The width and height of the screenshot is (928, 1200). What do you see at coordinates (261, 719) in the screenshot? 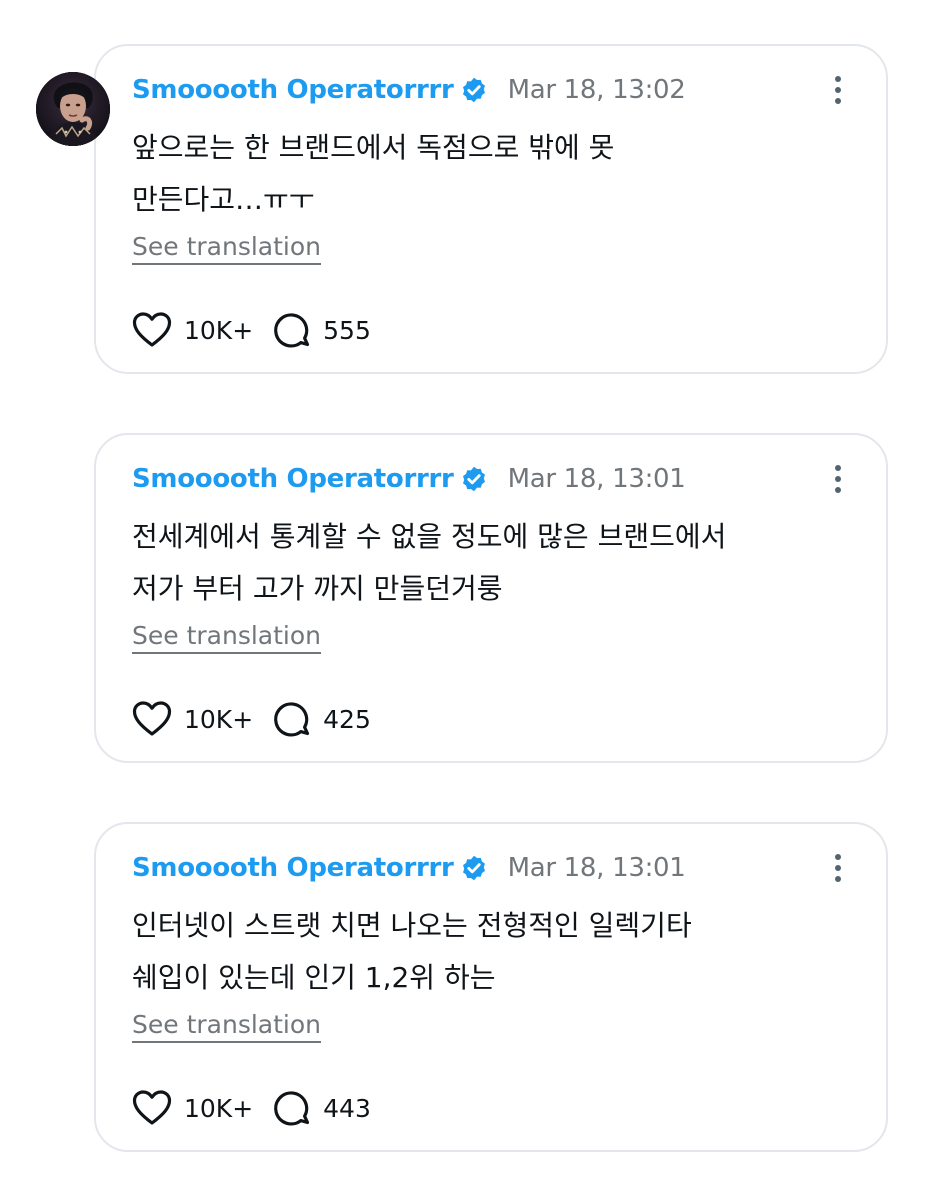
I see `reply-actions: 10K+ 425` at bounding box center [261, 719].